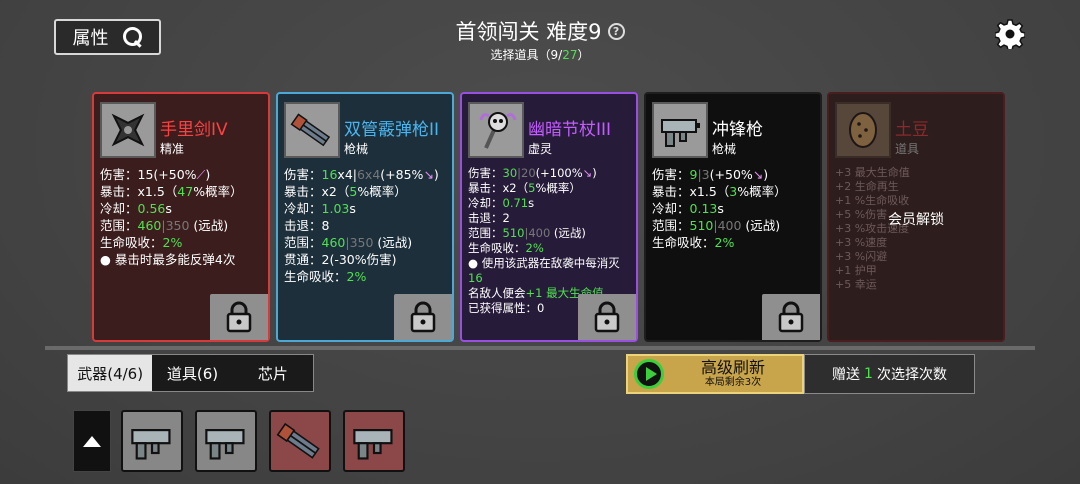 The width and height of the screenshot is (1080, 484). What do you see at coordinates (501, 203) in the screenshot?
I see `stat-cooldown: 冷却：0.71s` at bounding box center [501, 203].